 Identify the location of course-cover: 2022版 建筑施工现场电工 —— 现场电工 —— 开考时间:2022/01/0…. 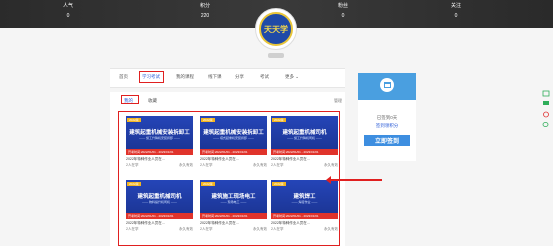
(233, 199).